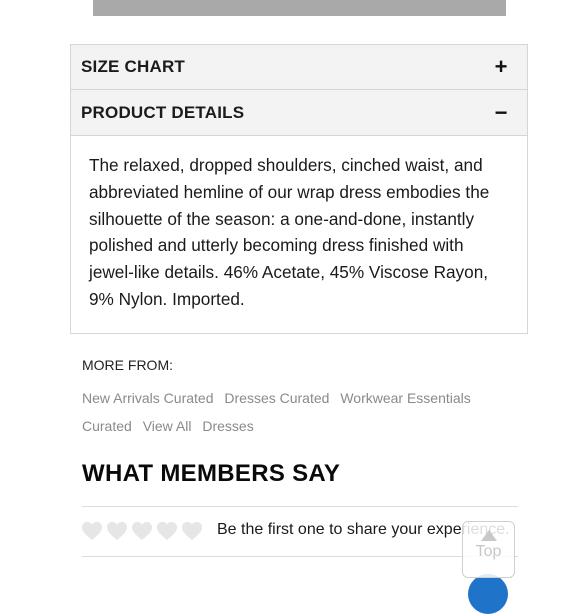  Describe the element at coordinates (211, 473) in the screenshot. I see `reviews-heading: WHAT MEMBERS SAY` at that location.